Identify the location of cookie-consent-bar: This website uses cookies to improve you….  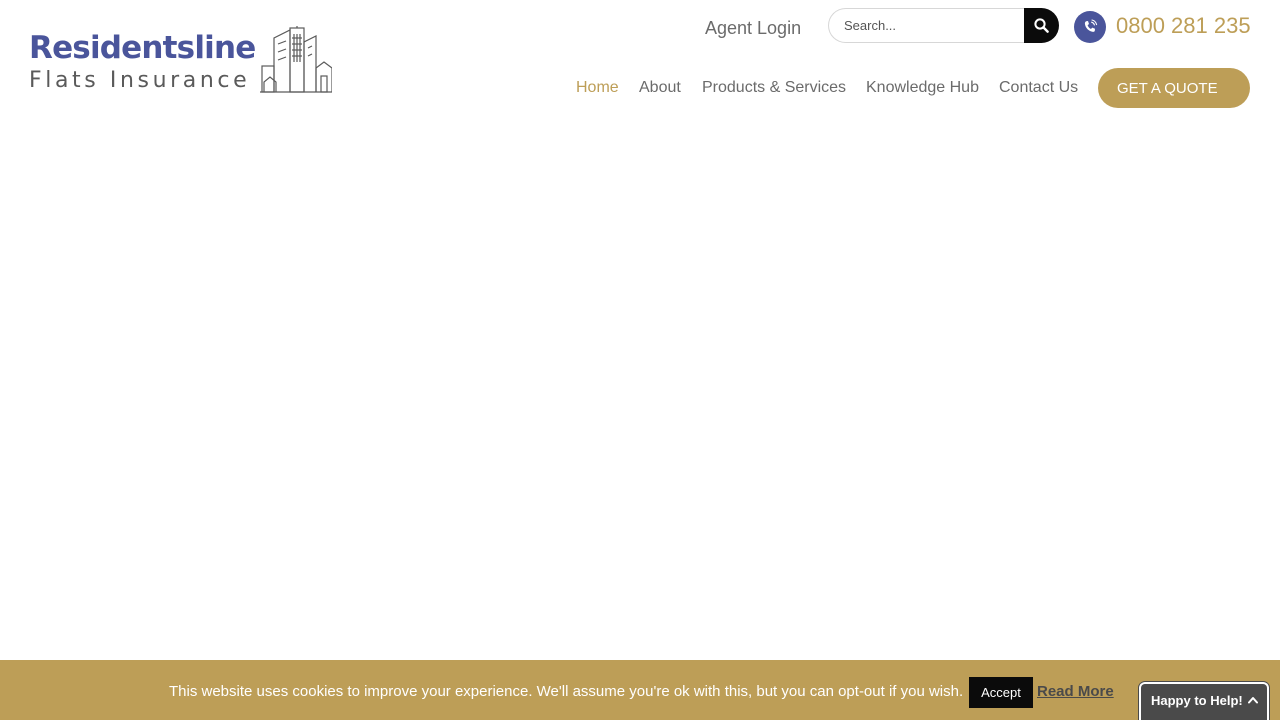
(640, 690).